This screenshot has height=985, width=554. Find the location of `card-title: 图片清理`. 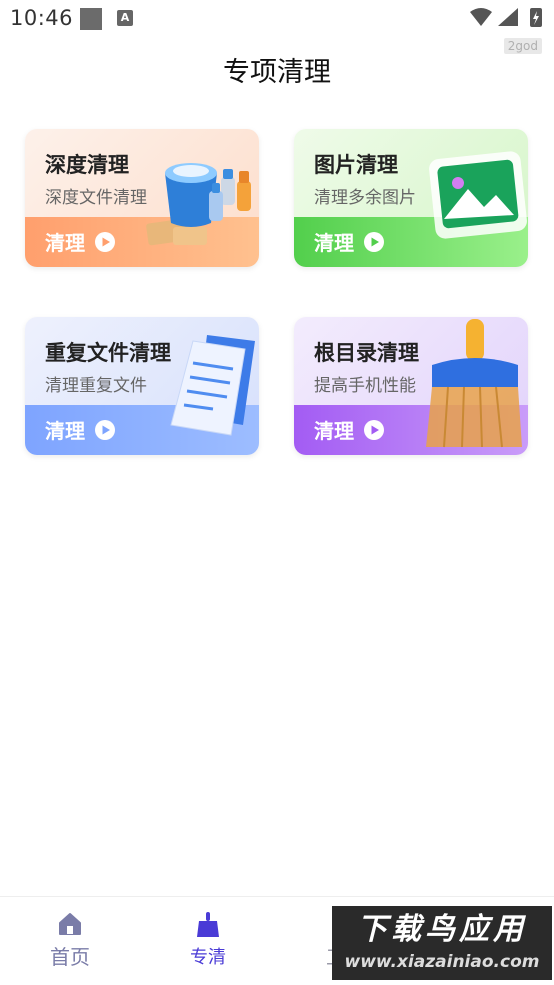

card-title: 图片清理 is located at coordinates (356, 165).